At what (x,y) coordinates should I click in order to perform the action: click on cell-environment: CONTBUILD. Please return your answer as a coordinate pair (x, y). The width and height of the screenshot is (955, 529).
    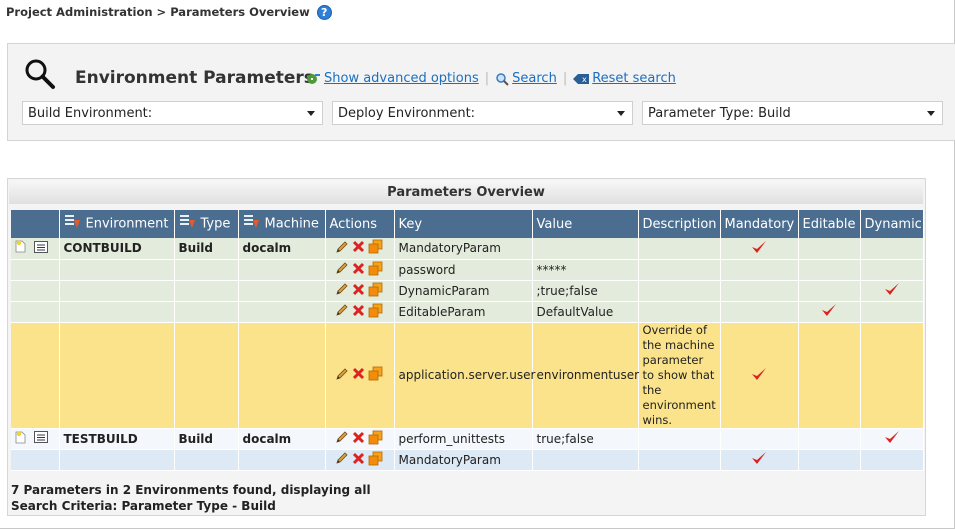
    Looking at the image, I should click on (117, 249).